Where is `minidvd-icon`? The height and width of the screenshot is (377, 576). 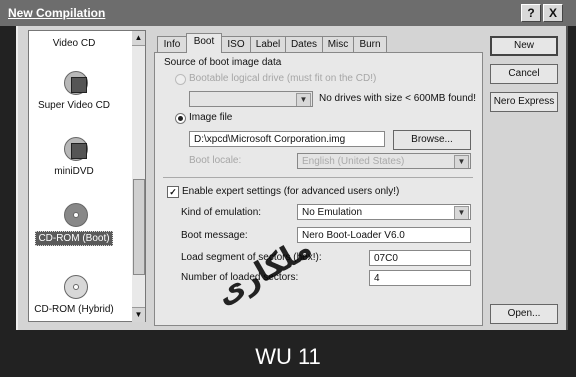 minidvd-icon is located at coordinates (74, 148).